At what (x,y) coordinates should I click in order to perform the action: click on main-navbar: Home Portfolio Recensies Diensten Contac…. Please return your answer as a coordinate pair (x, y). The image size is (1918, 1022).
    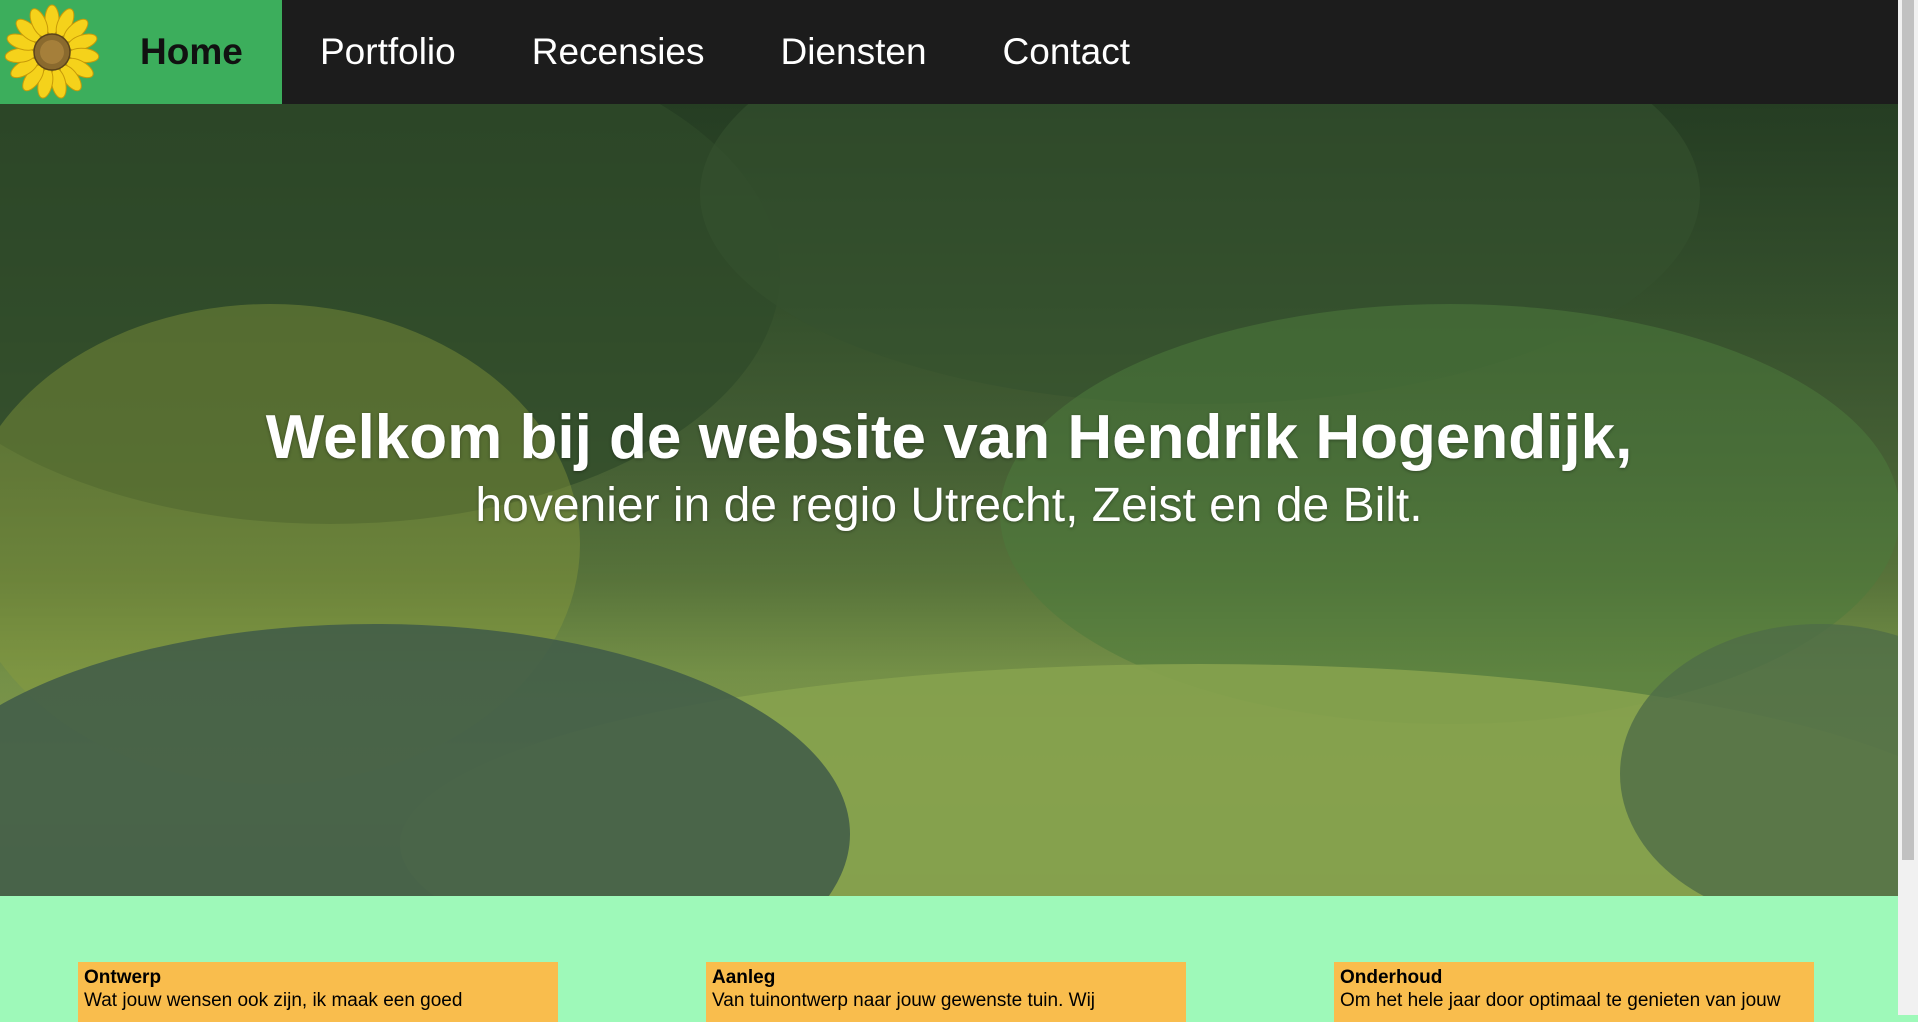
    Looking at the image, I should click on (949, 52).